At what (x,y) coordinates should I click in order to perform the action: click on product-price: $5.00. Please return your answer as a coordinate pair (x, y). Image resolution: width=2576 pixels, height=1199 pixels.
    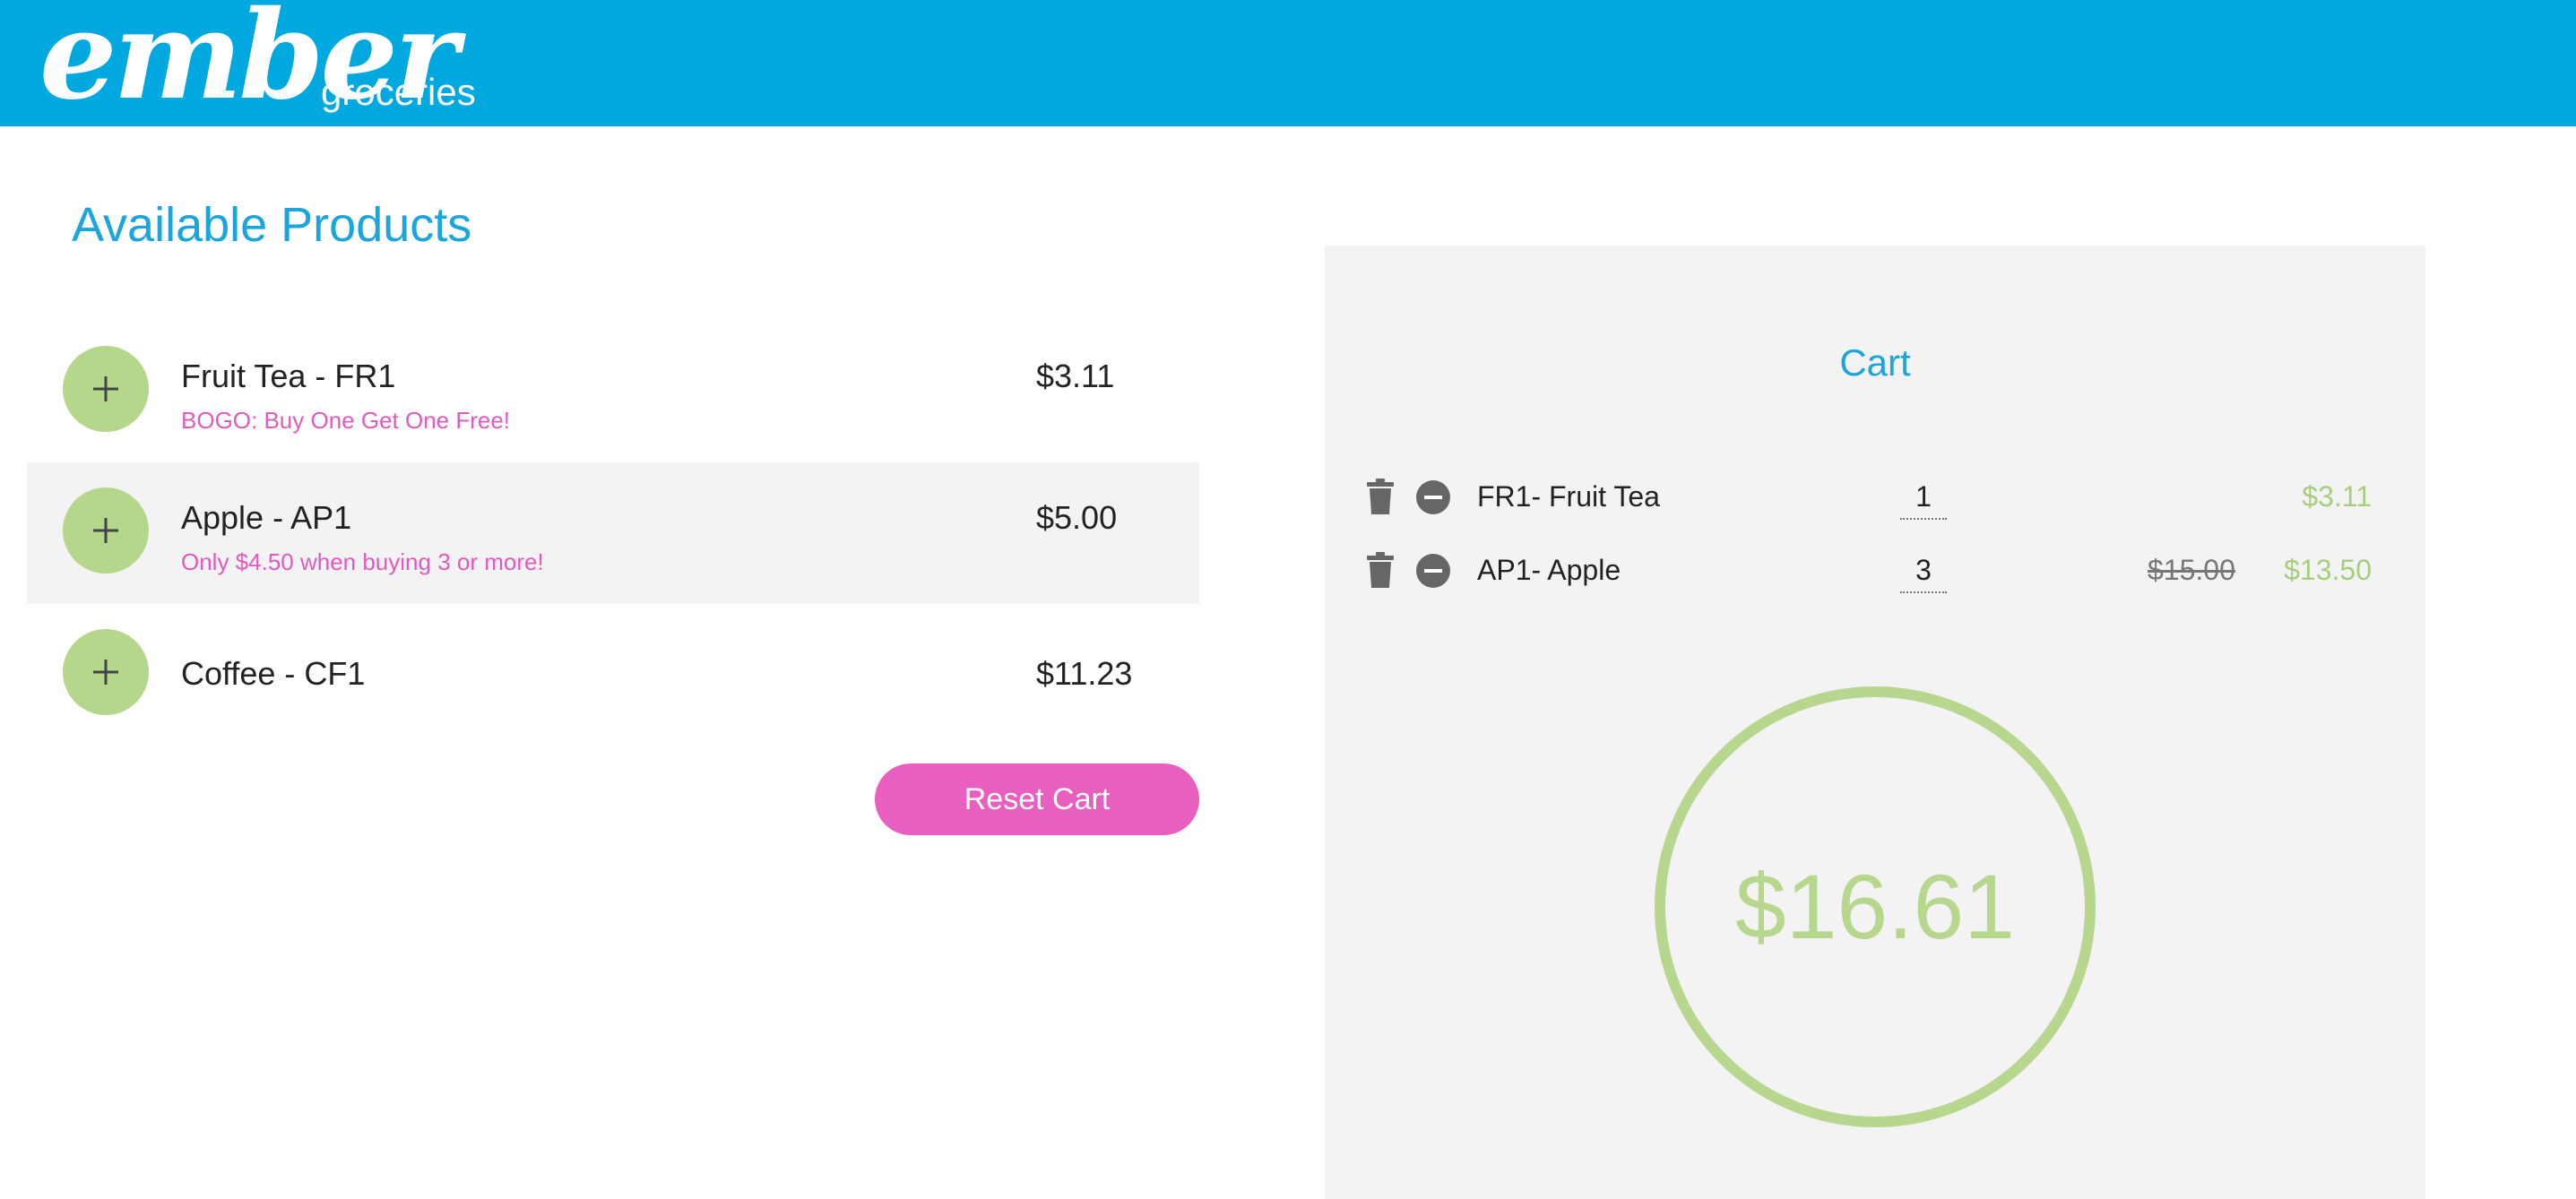
    Looking at the image, I should click on (1077, 518).